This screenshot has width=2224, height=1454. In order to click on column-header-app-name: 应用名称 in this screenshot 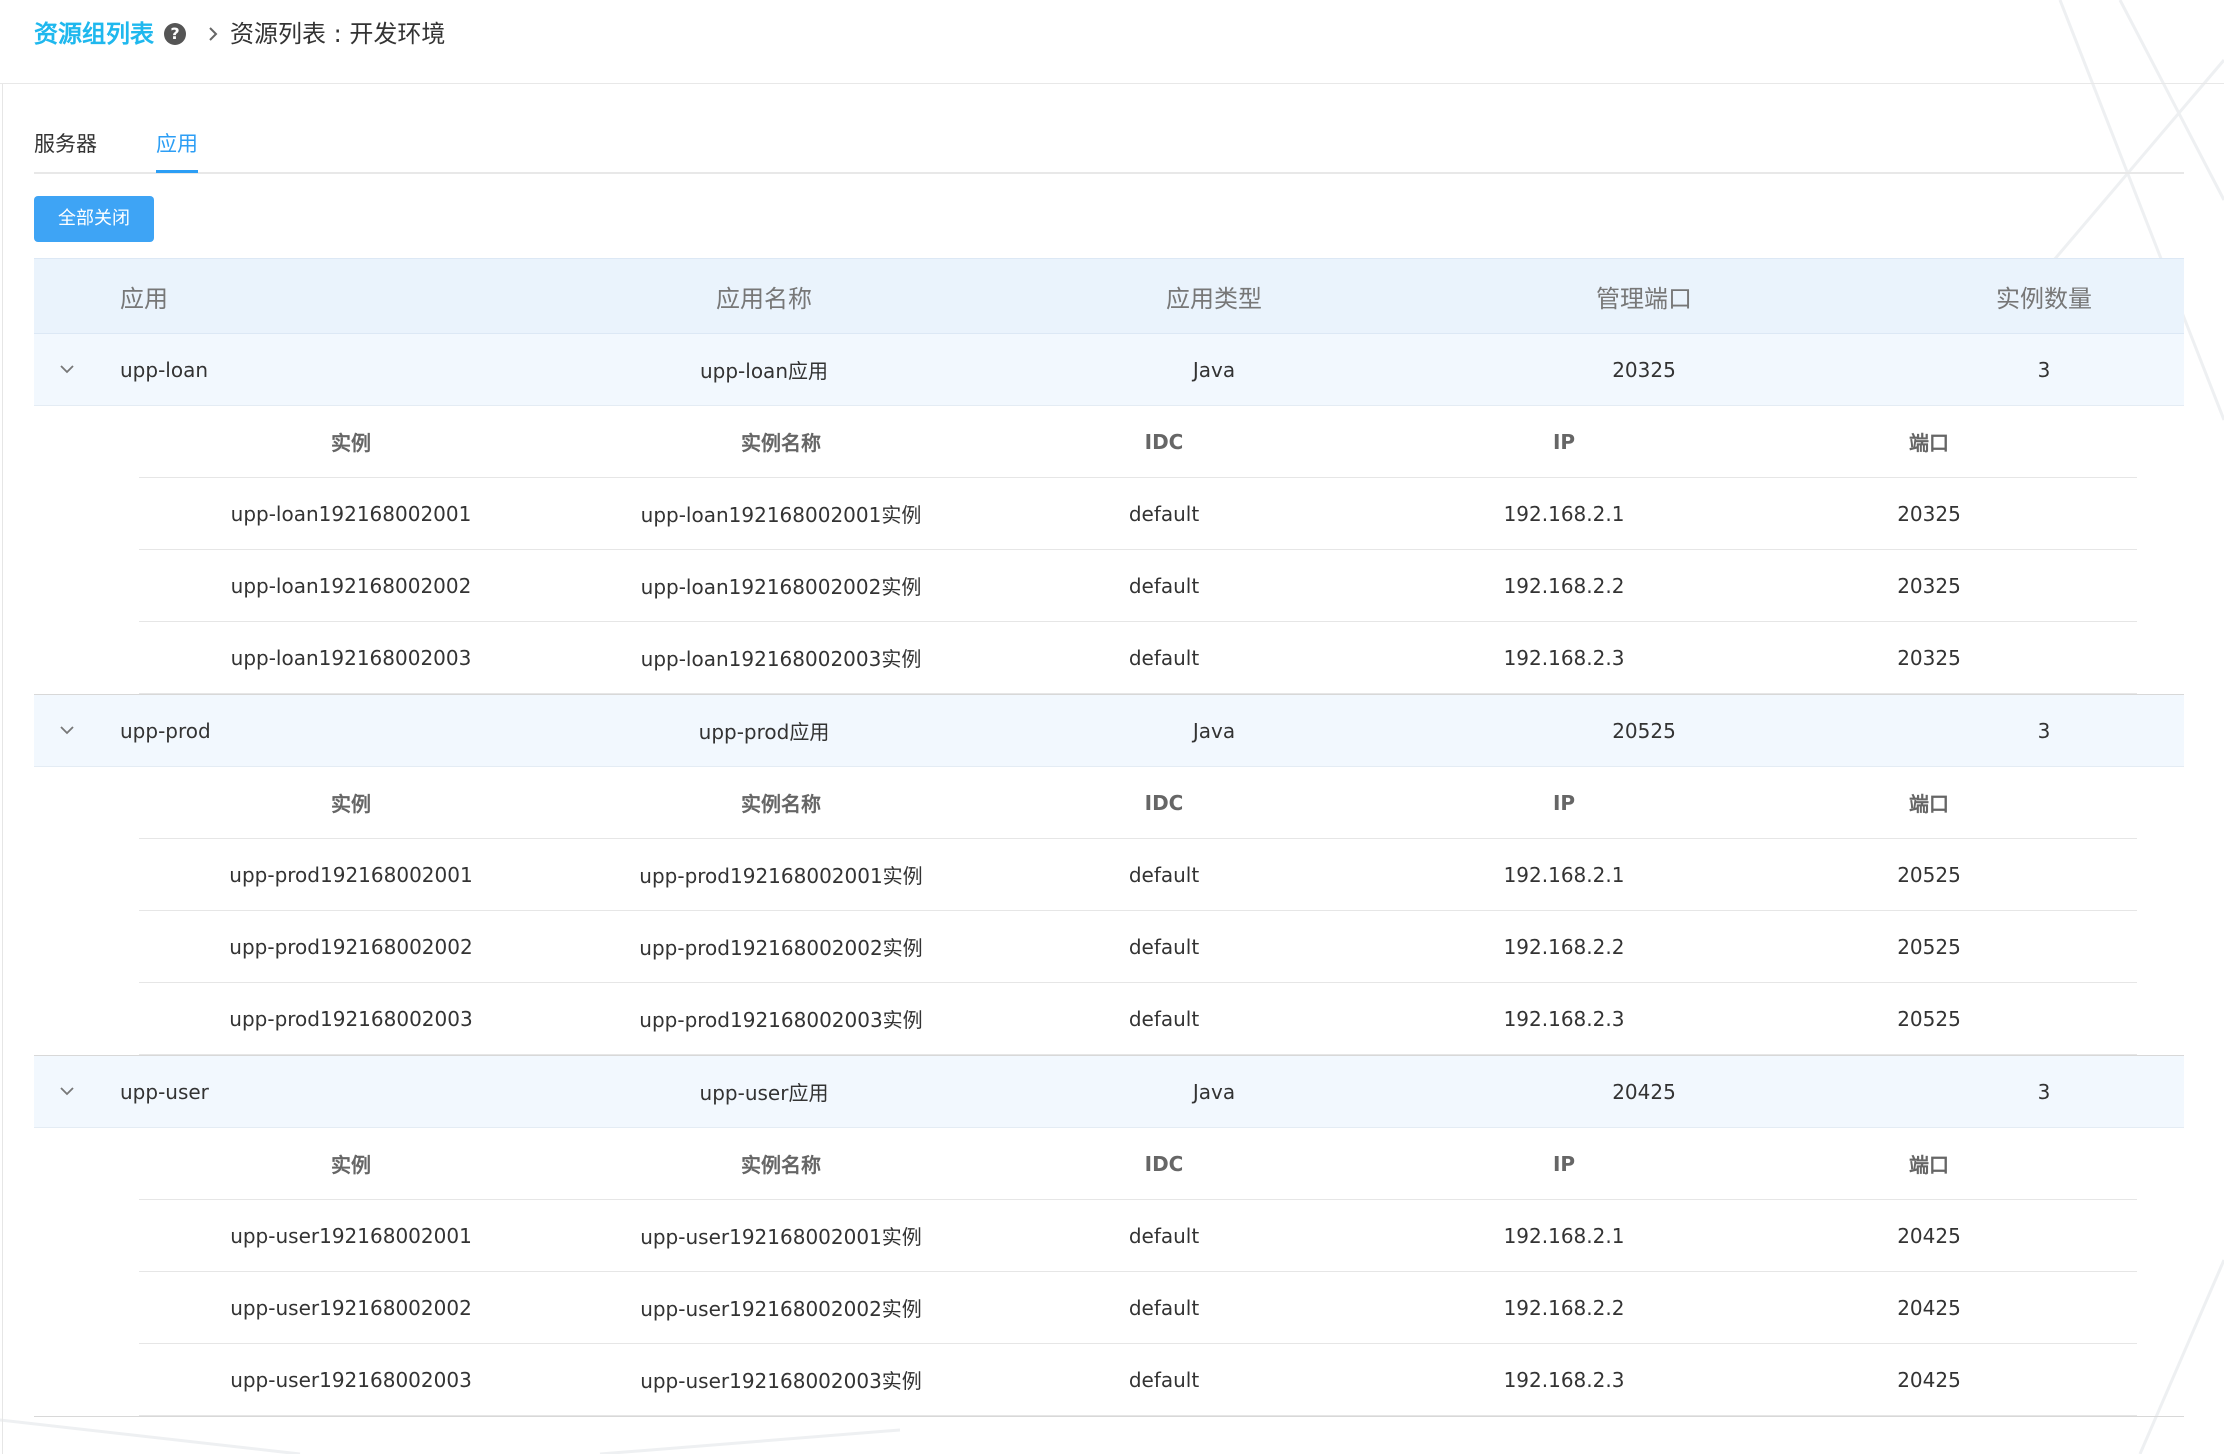, I will do `click(764, 298)`.